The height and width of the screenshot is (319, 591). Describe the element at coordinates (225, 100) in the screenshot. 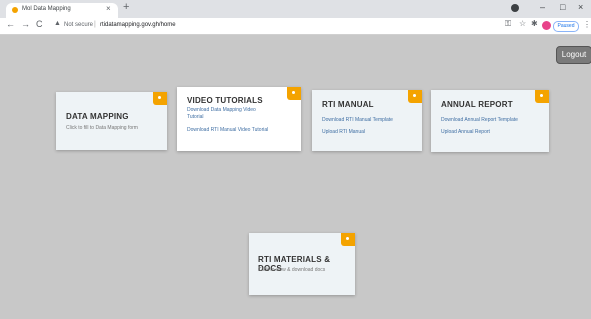

I see `card-title: VIDEO TUTORIALS` at that location.